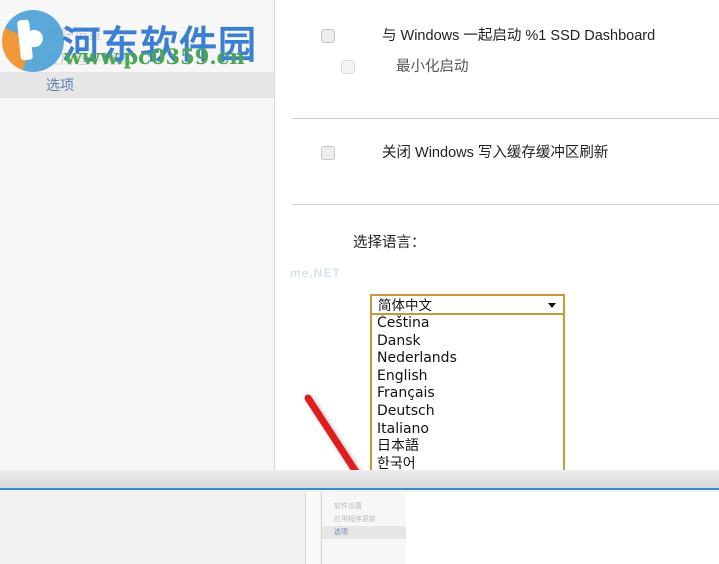 The width and height of the screenshot is (719, 564). What do you see at coordinates (432, 67) in the screenshot?
I see `checkbox-start-minimized-label: 最小化启动` at bounding box center [432, 67].